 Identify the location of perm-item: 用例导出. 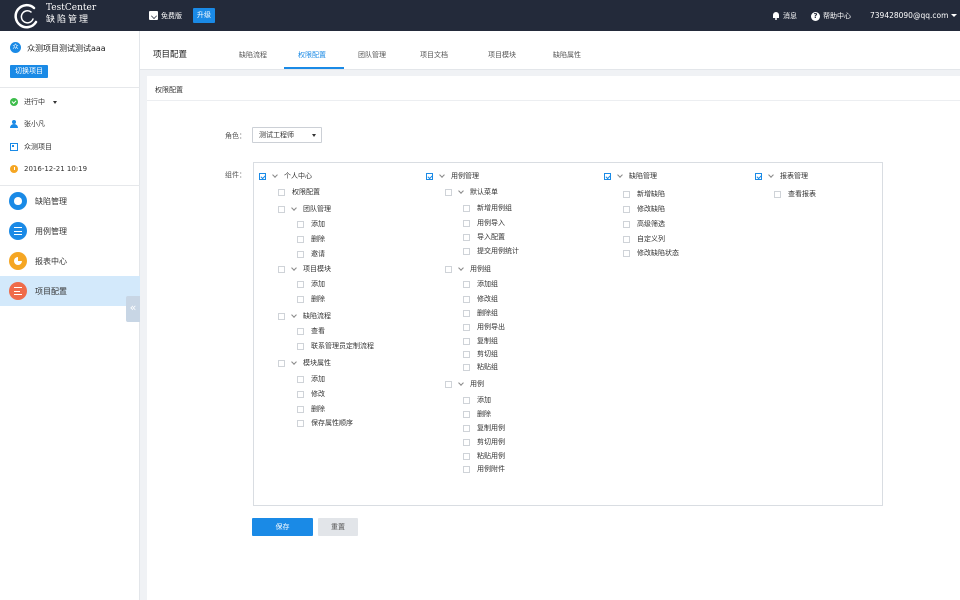
(484, 327).